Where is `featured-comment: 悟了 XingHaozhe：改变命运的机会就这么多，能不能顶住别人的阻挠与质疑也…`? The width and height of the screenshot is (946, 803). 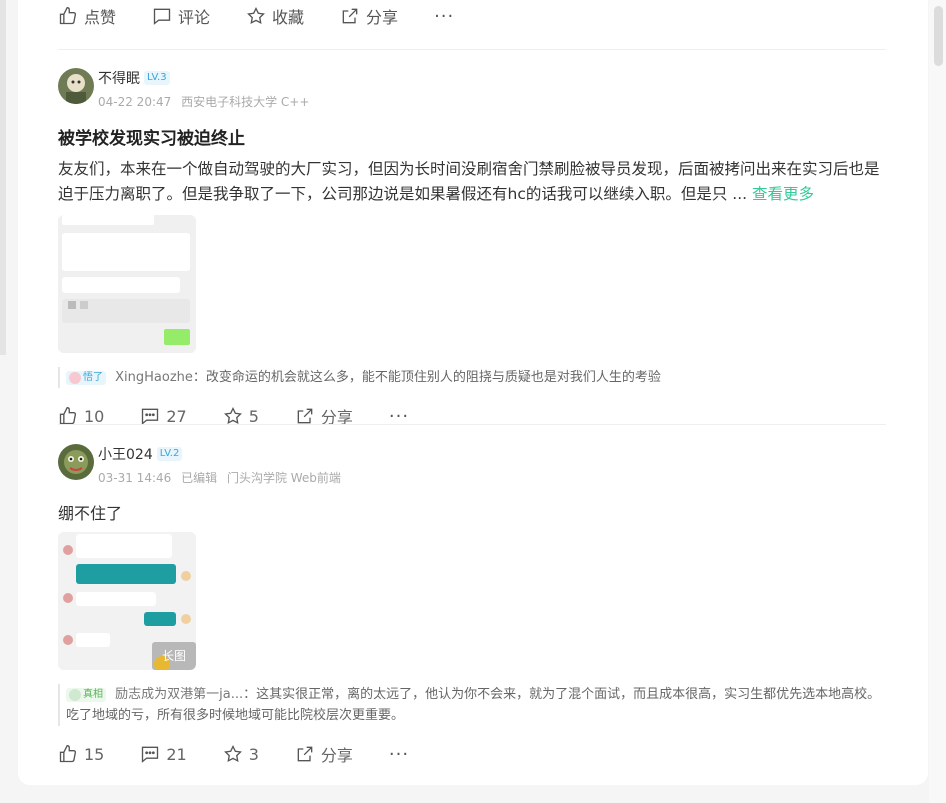
featured-comment: 悟了 XingHaozhe：改变命运的机会就这么多，能不能顶住别人的阻挠与质疑也… is located at coordinates (472, 377).